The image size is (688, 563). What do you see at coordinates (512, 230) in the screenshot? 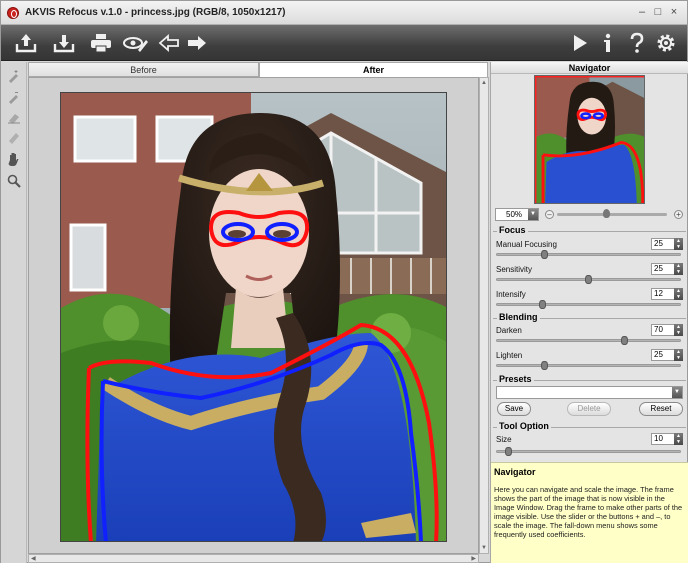
I see `focus-title: Focus` at bounding box center [512, 230].